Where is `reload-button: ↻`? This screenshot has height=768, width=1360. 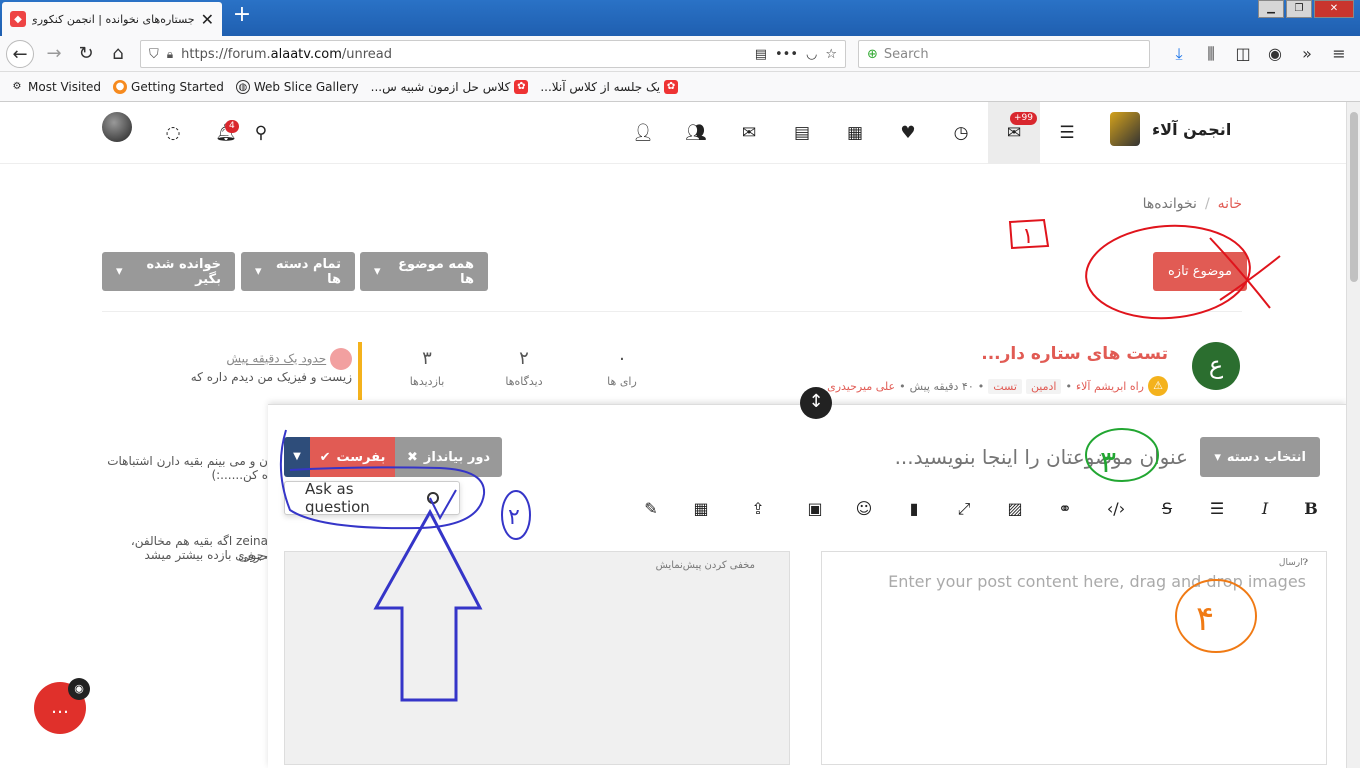
reload-button: ↻ is located at coordinates (86, 54).